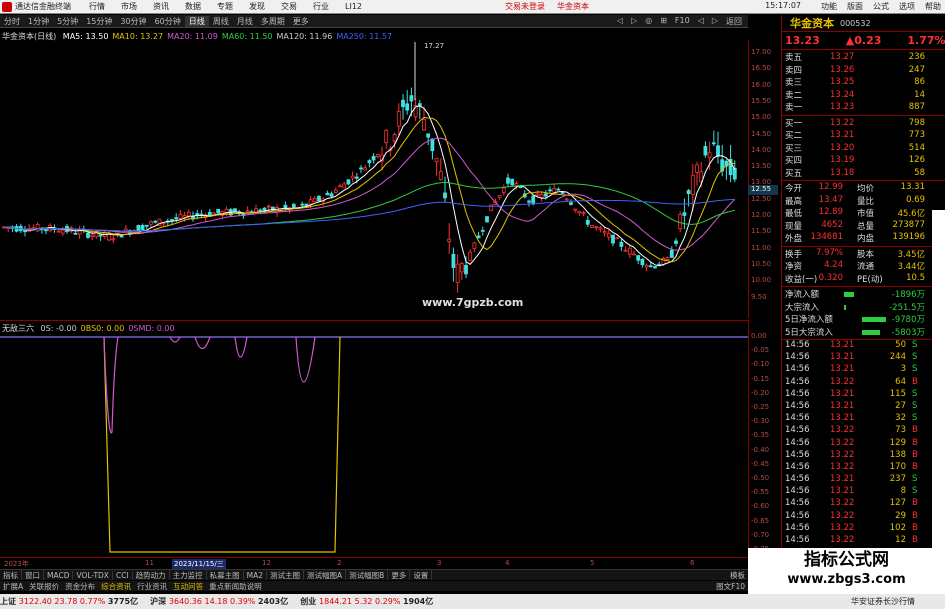 This screenshot has width=945, height=609. I want to click on template-button: 模板, so click(737, 575).